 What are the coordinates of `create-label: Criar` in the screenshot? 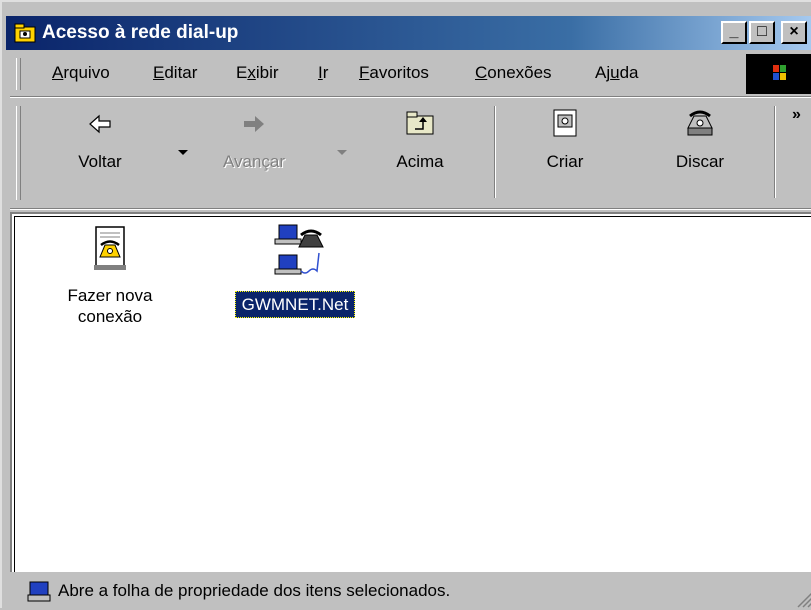 It's located at (565, 161).